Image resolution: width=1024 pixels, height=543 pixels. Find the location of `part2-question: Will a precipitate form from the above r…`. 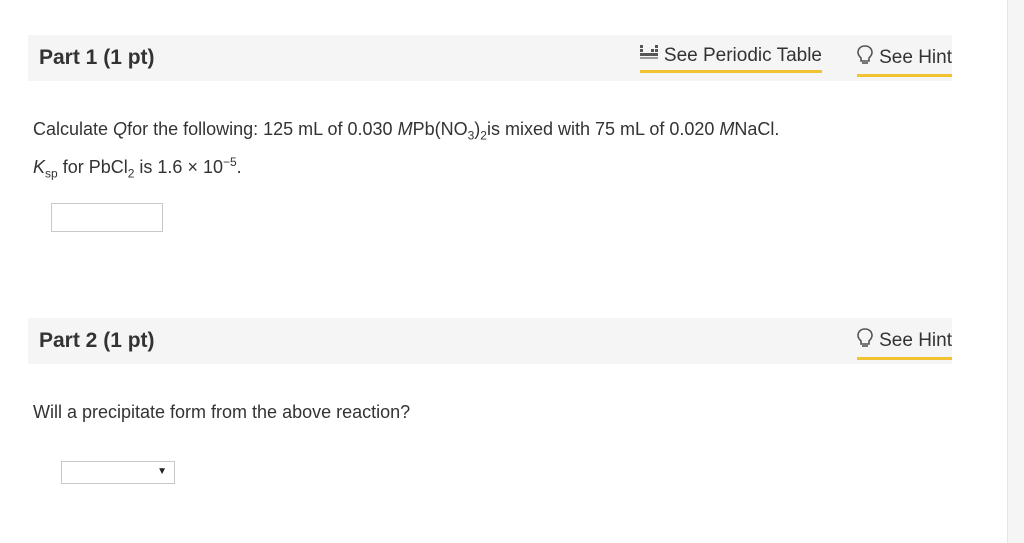

part2-question: Will a precipitate form from the above r… is located at coordinates (222, 412).